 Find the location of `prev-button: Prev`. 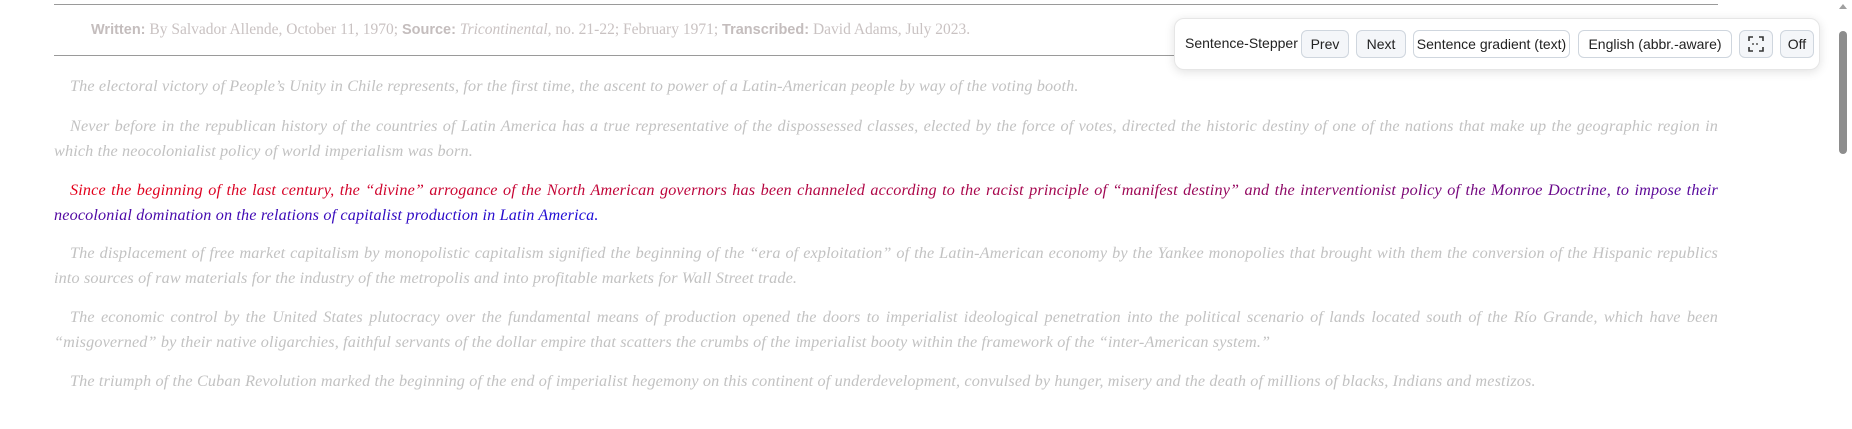

prev-button: Prev is located at coordinates (1325, 44).